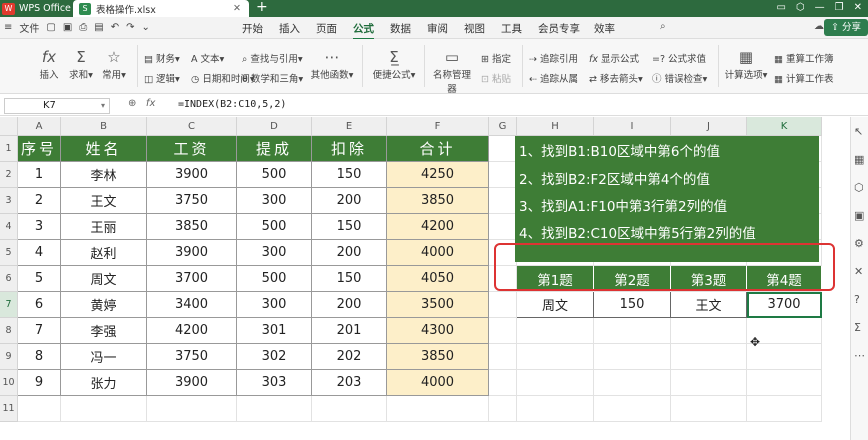 The image size is (868, 440). What do you see at coordinates (39, 279) in the screenshot?
I see `table-cell: 5` at bounding box center [39, 279].